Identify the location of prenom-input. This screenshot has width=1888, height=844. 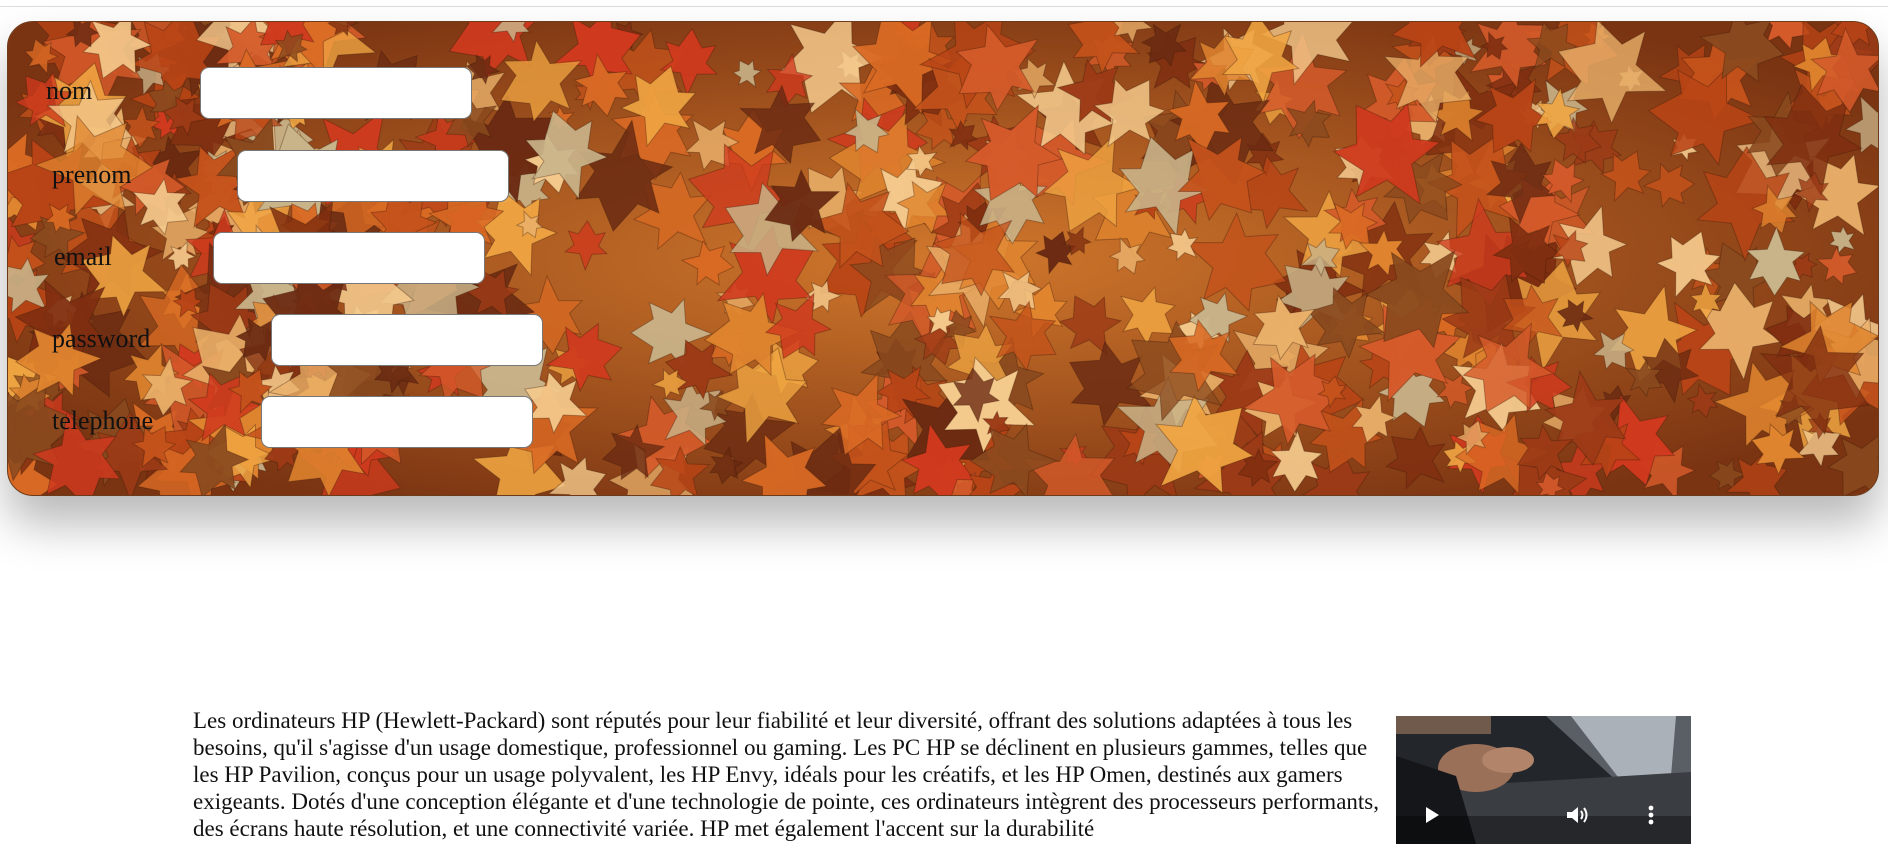
(373, 176).